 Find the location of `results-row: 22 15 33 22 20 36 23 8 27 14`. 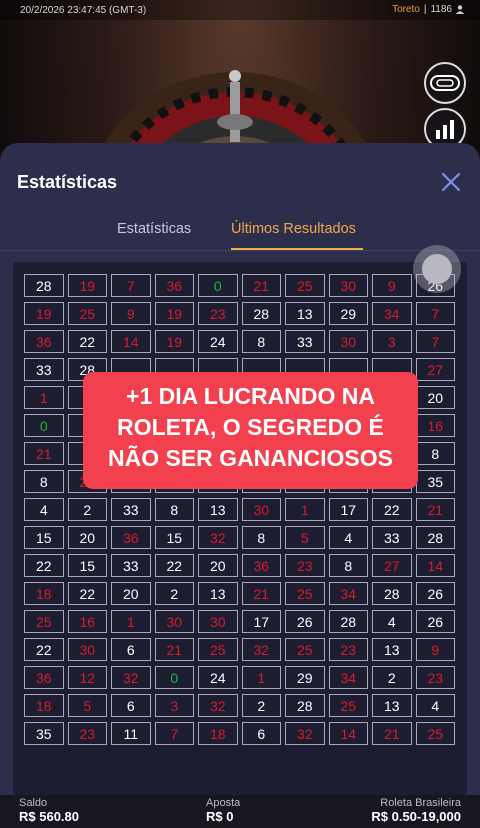

results-row: 22 15 33 22 20 36 23 8 27 14 is located at coordinates (241, 565).